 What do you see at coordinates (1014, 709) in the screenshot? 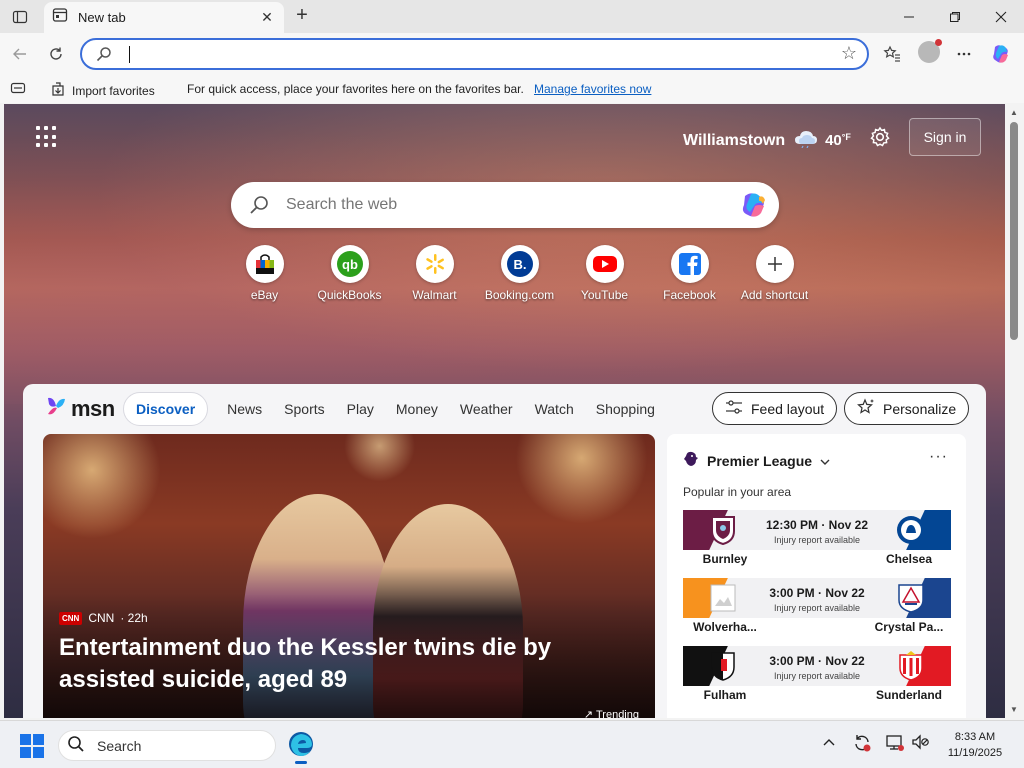
I see `scroll-down-arrow-icon: ▼` at bounding box center [1014, 709].